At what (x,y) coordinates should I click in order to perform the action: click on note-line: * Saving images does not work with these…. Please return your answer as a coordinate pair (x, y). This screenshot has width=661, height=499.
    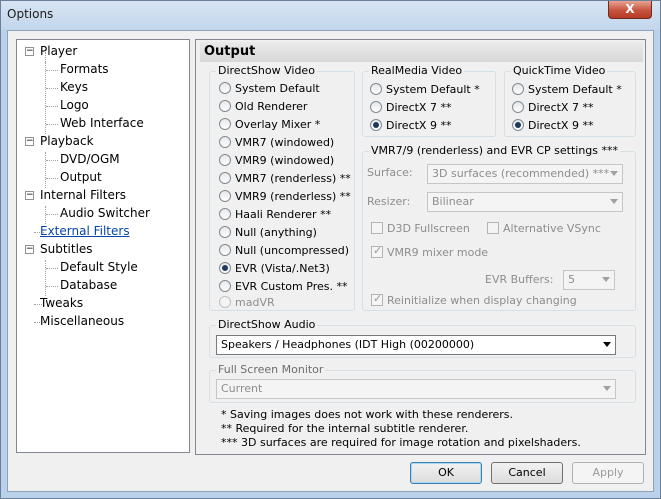
    Looking at the image, I should click on (367, 414).